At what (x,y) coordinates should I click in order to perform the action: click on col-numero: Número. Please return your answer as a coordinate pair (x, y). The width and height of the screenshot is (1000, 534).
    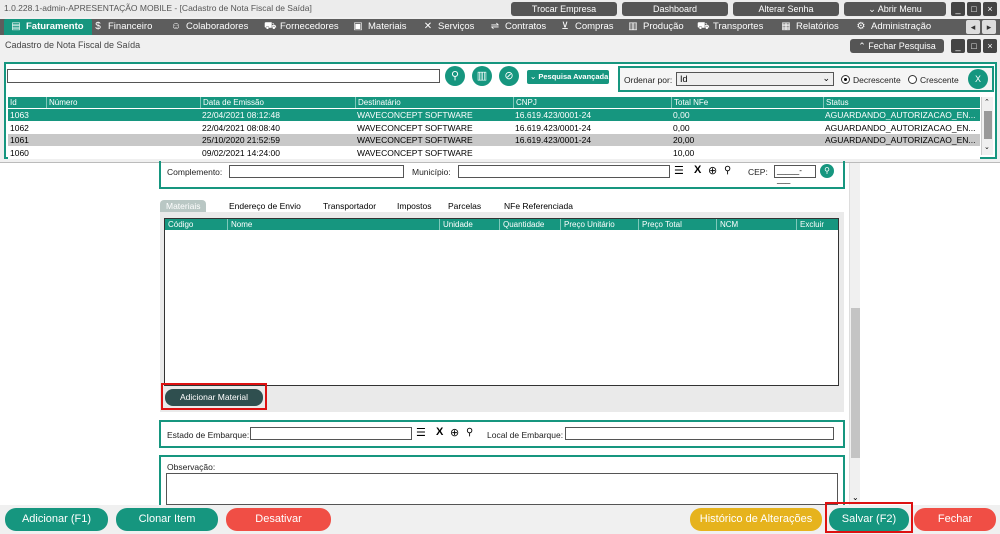
    Looking at the image, I should click on (123, 102).